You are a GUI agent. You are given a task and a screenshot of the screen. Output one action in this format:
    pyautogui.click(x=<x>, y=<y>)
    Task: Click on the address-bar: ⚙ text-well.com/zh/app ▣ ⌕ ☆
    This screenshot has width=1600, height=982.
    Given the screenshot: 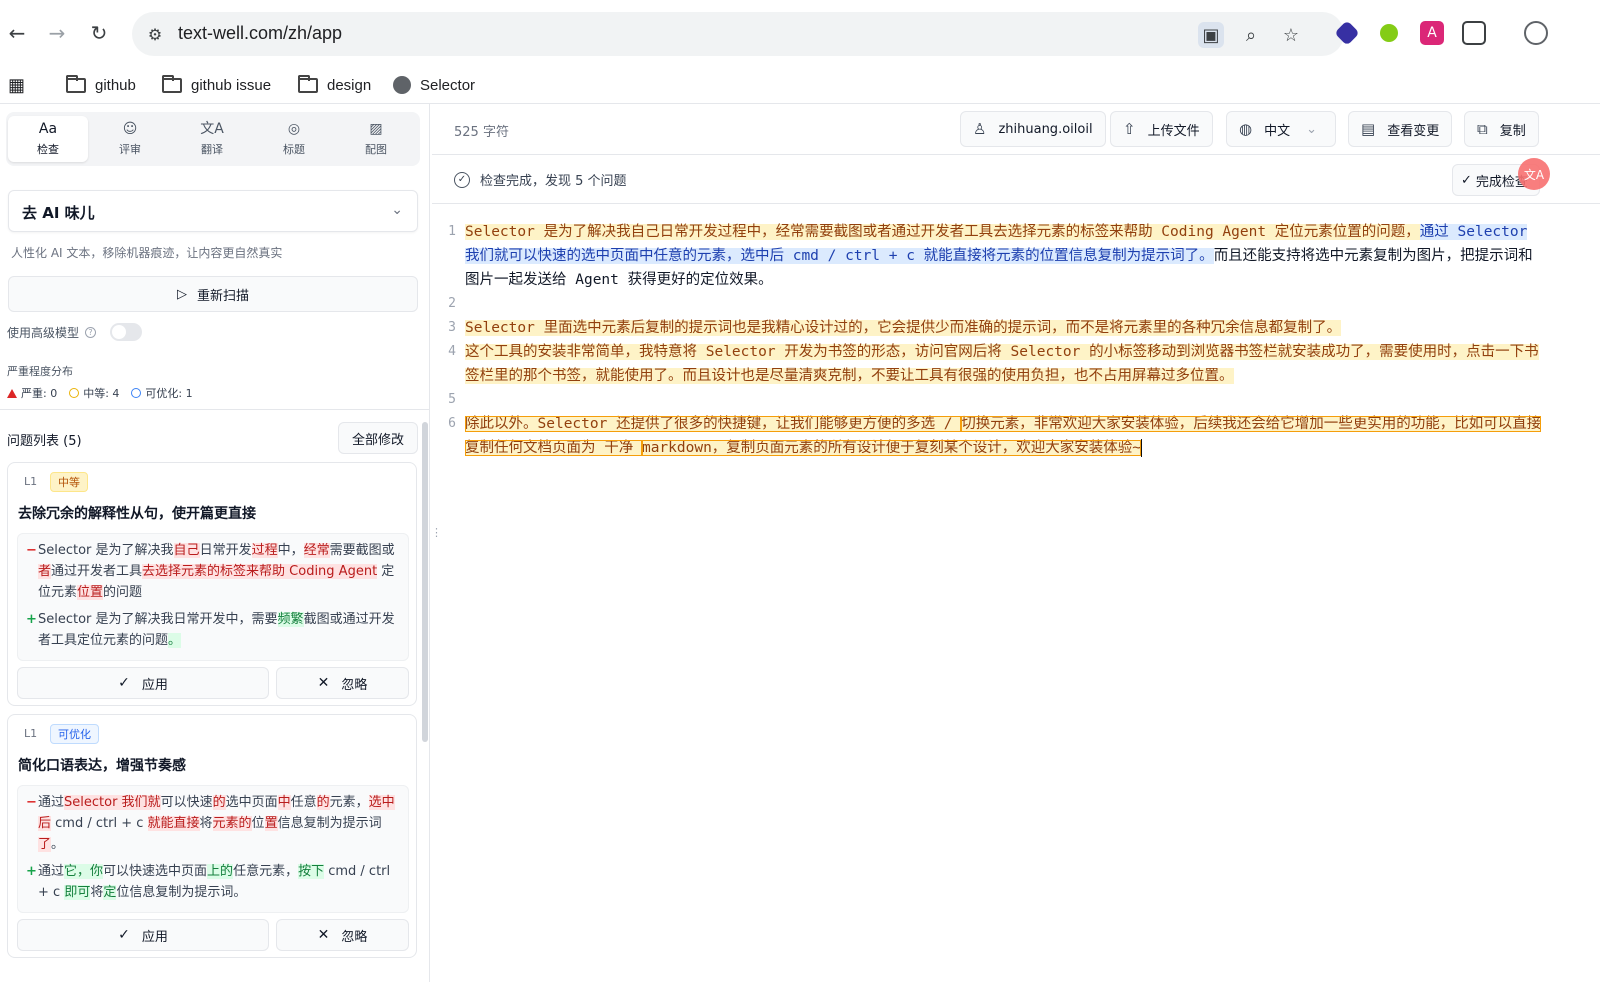 What is the action you would take?
    pyautogui.click(x=738, y=34)
    